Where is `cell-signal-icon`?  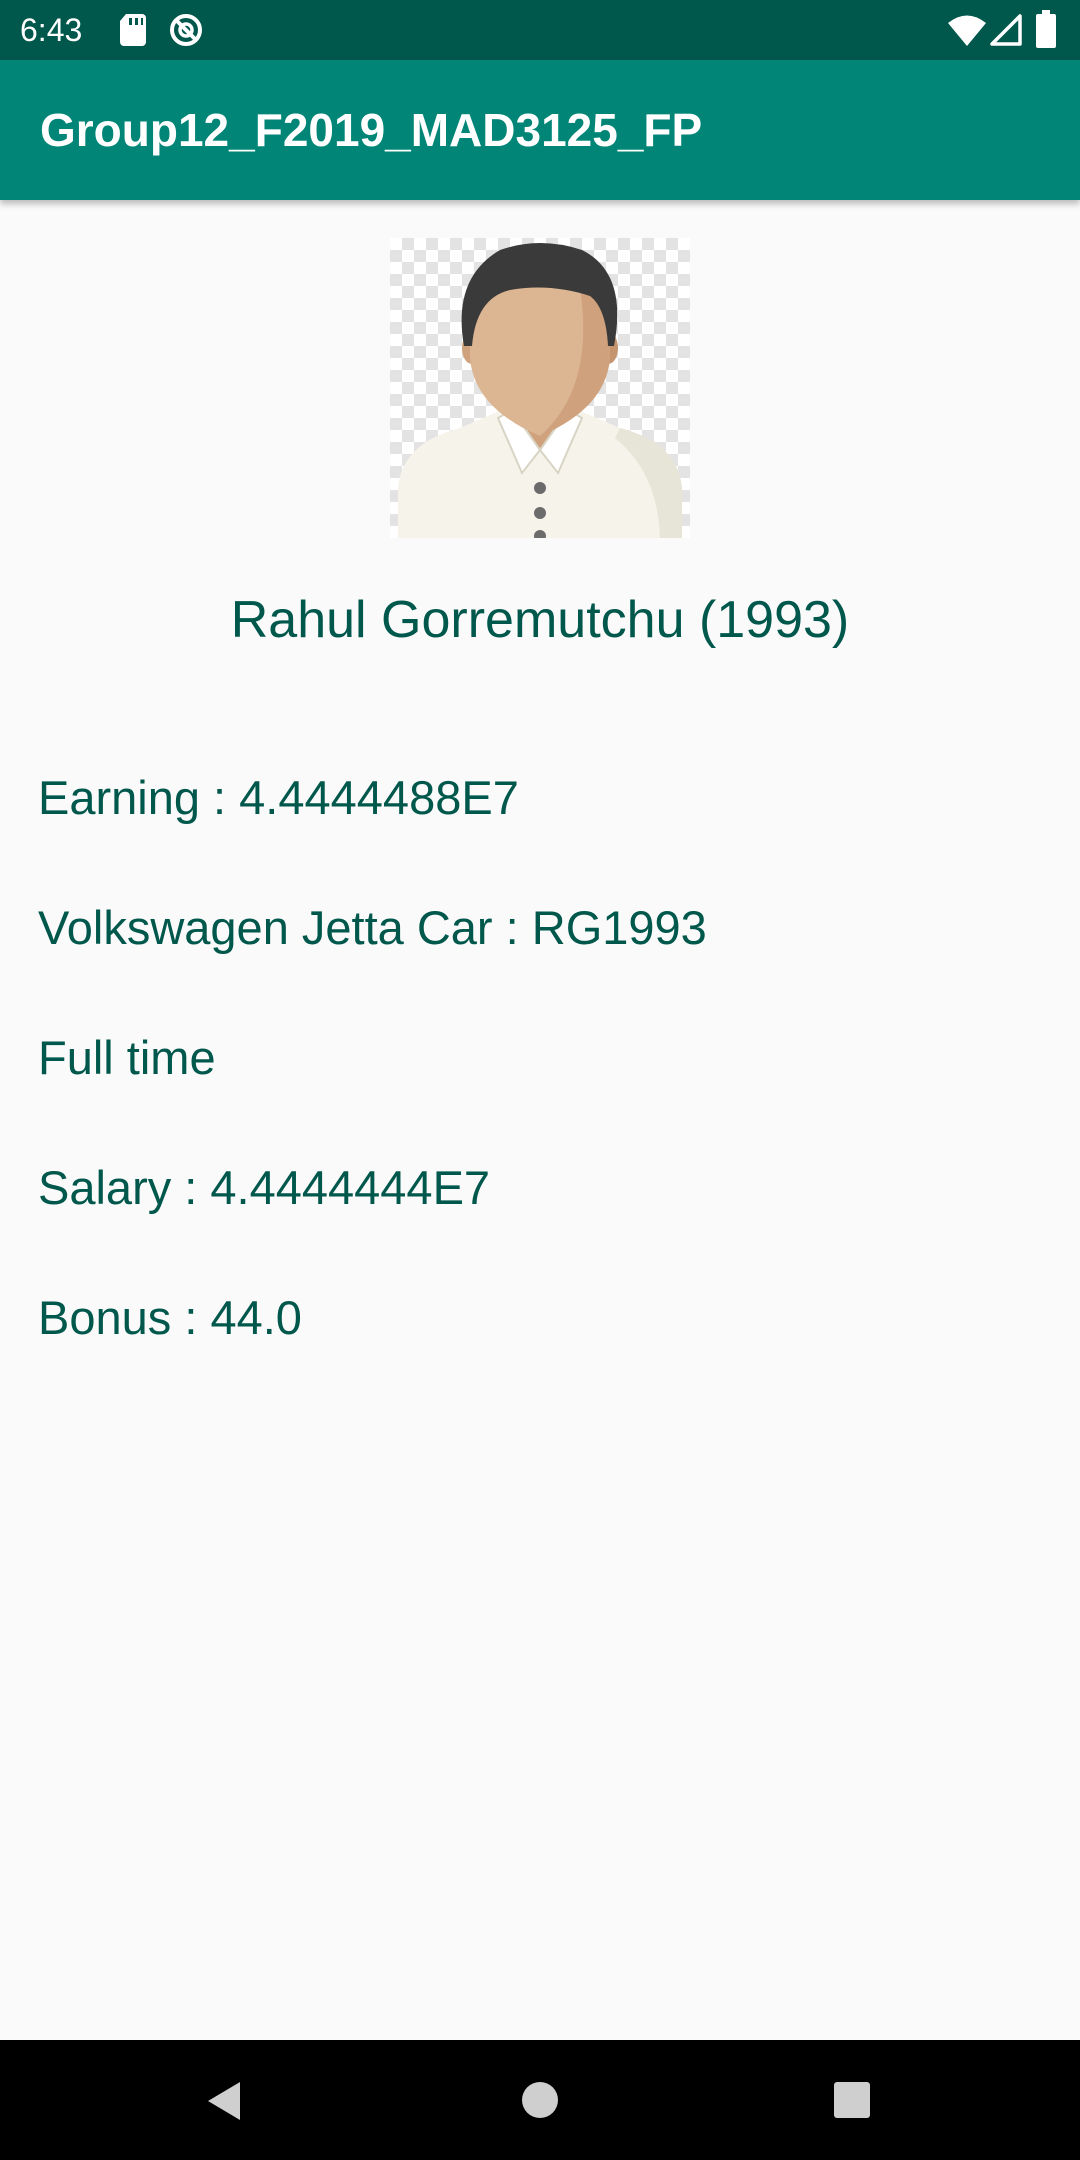 cell-signal-icon is located at coordinates (1006, 30).